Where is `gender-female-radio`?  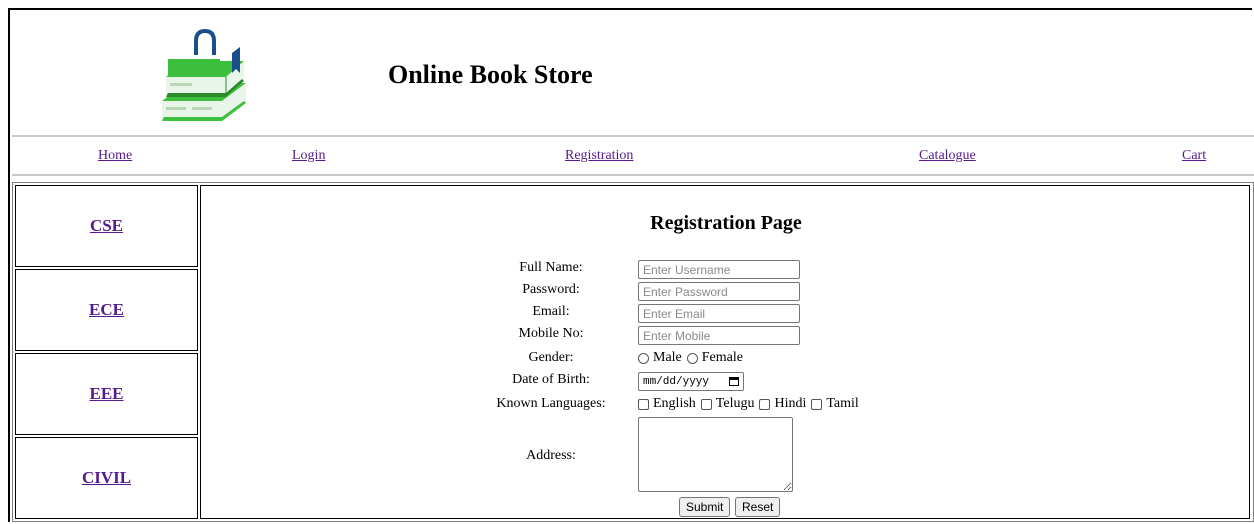 gender-female-radio is located at coordinates (692, 358).